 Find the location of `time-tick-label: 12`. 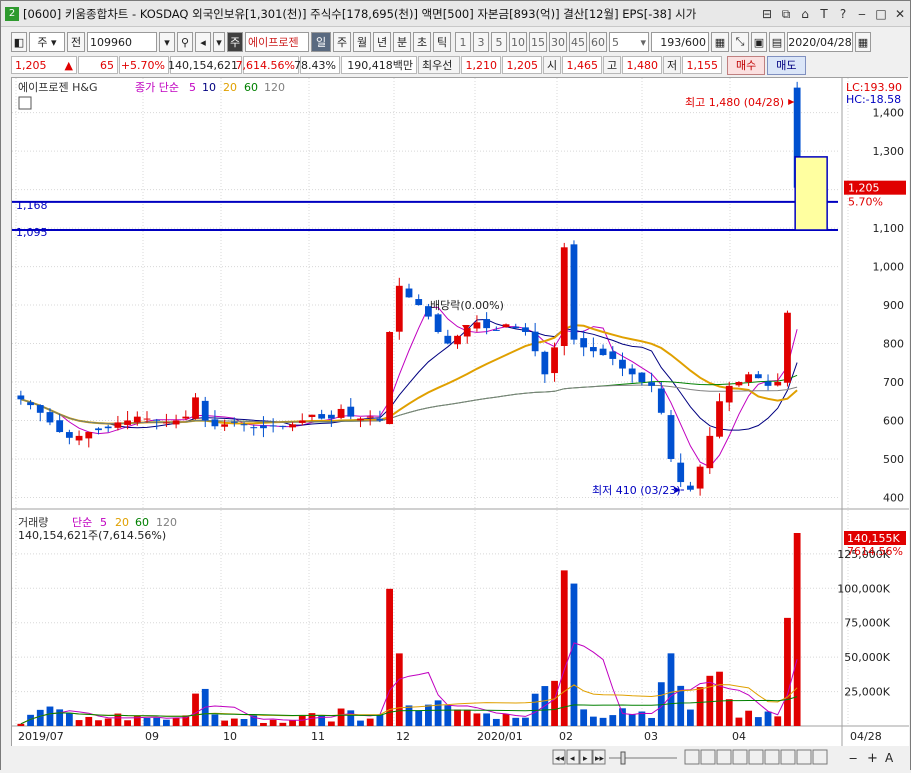

time-tick-label: 12 is located at coordinates (403, 736).